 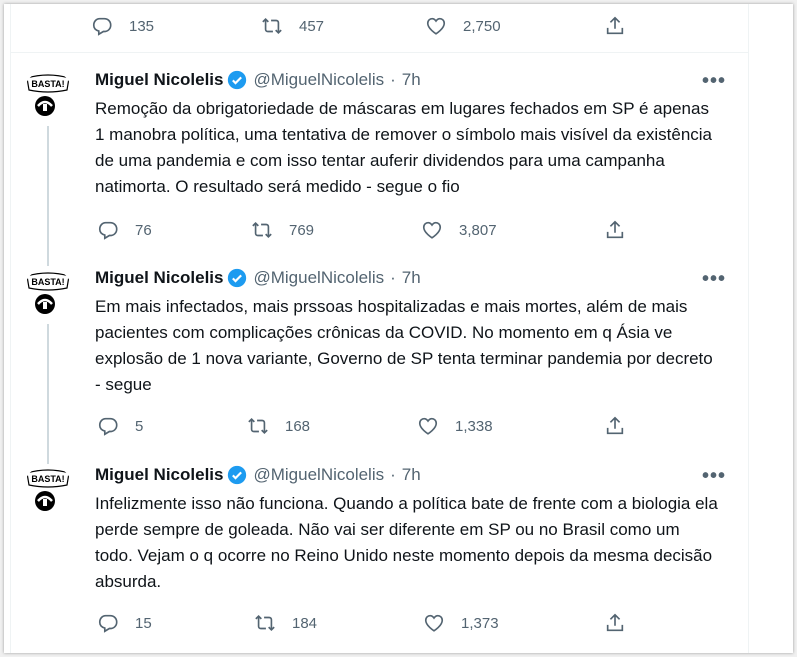 I want to click on retweet-count: 769, so click(x=302, y=230).